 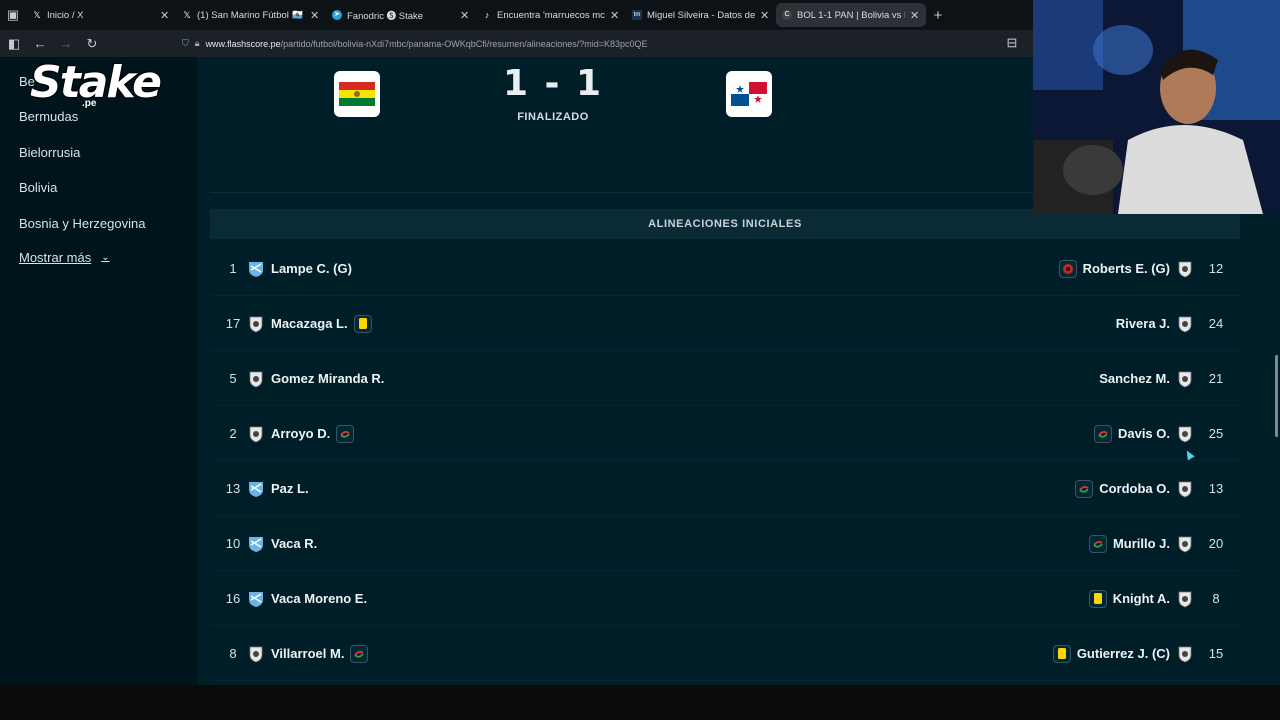 What do you see at coordinates (1067, 268) in the screenshot?
I see `ball-icon` at bounding box center [1067, 268].